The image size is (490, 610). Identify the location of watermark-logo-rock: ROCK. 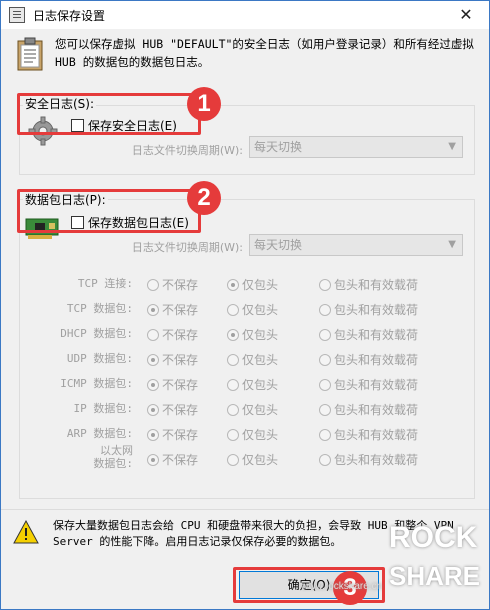
(433, 537).